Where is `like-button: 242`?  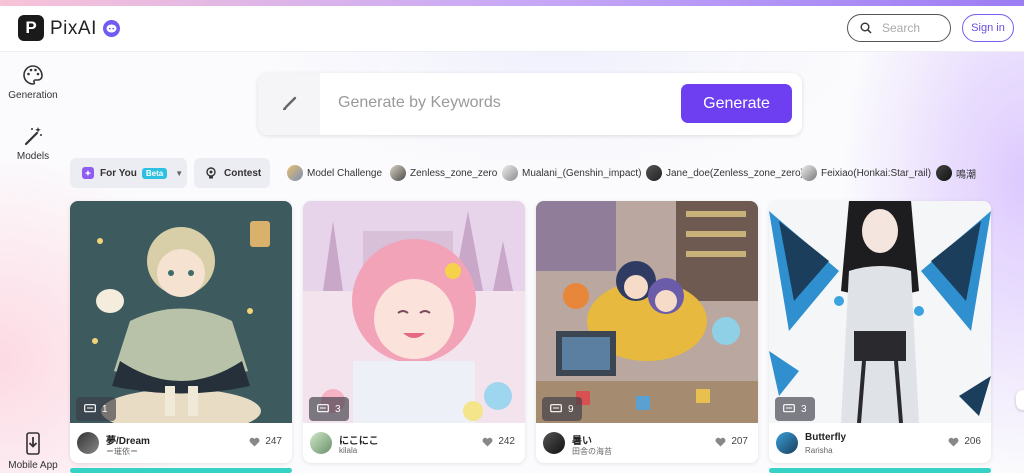
like-button: 242 is located at coordinates (498, 441).